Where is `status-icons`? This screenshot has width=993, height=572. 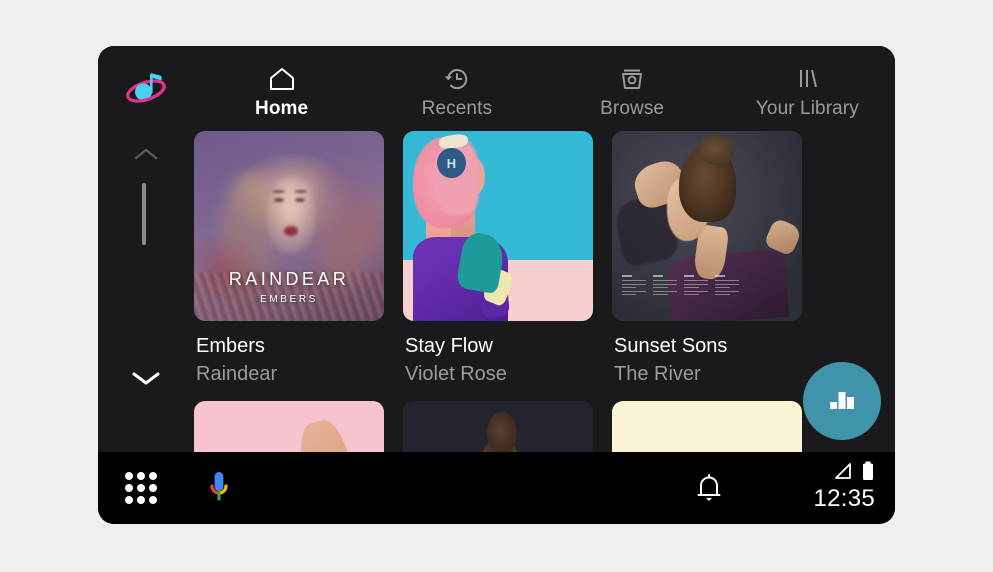
status-icons is located at coordinates (853, 473).